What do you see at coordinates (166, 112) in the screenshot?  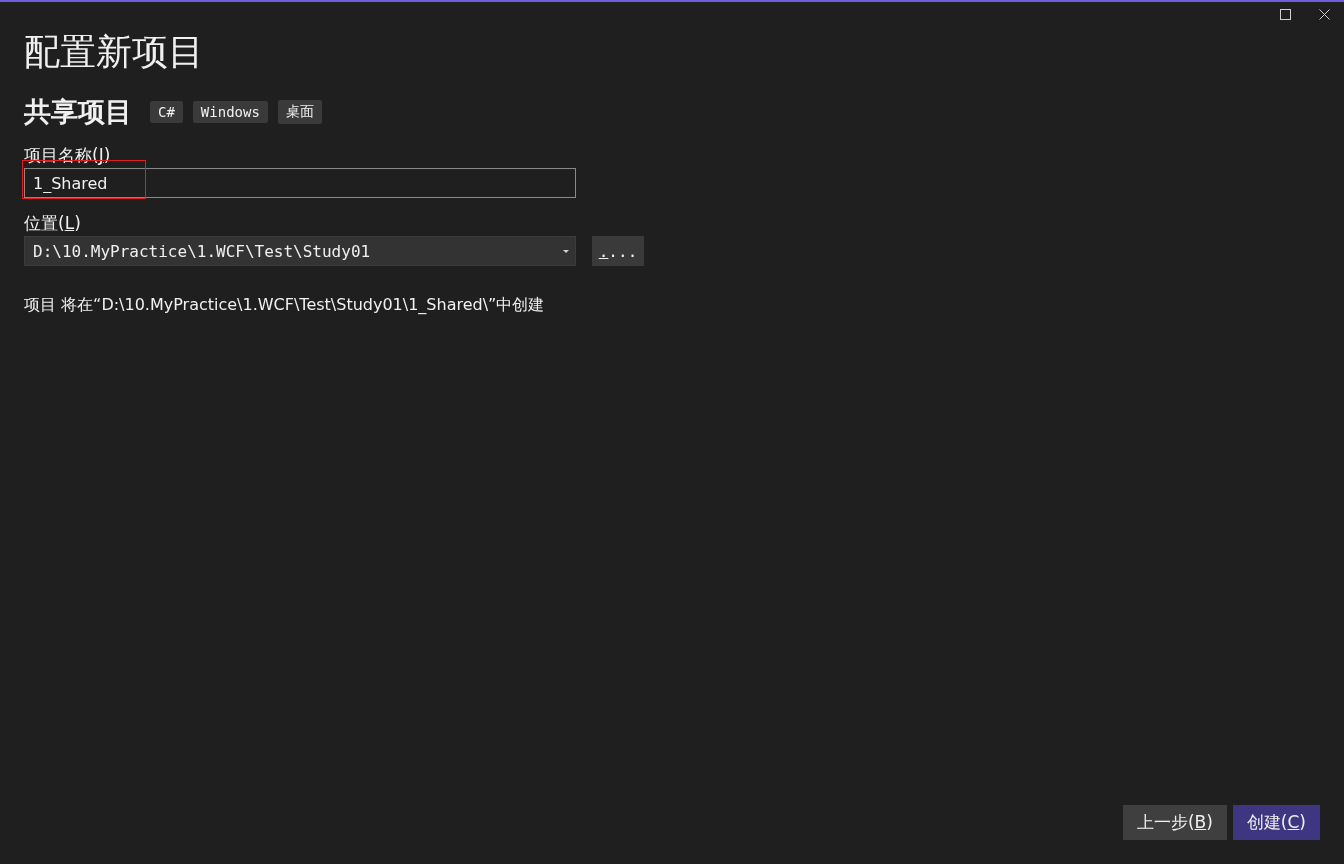 I see `tag: C#` at bounding box center [166, 112].